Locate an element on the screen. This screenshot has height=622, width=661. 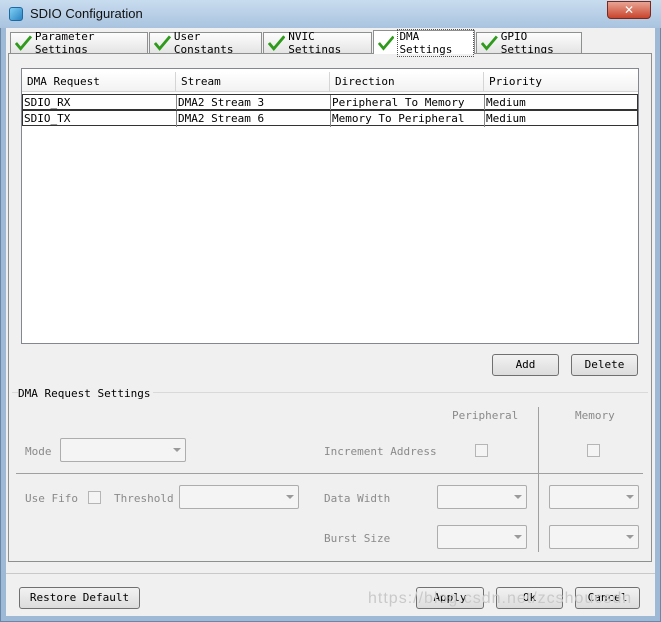
peripheral-data-width-select is located at coordinates (482, 497).